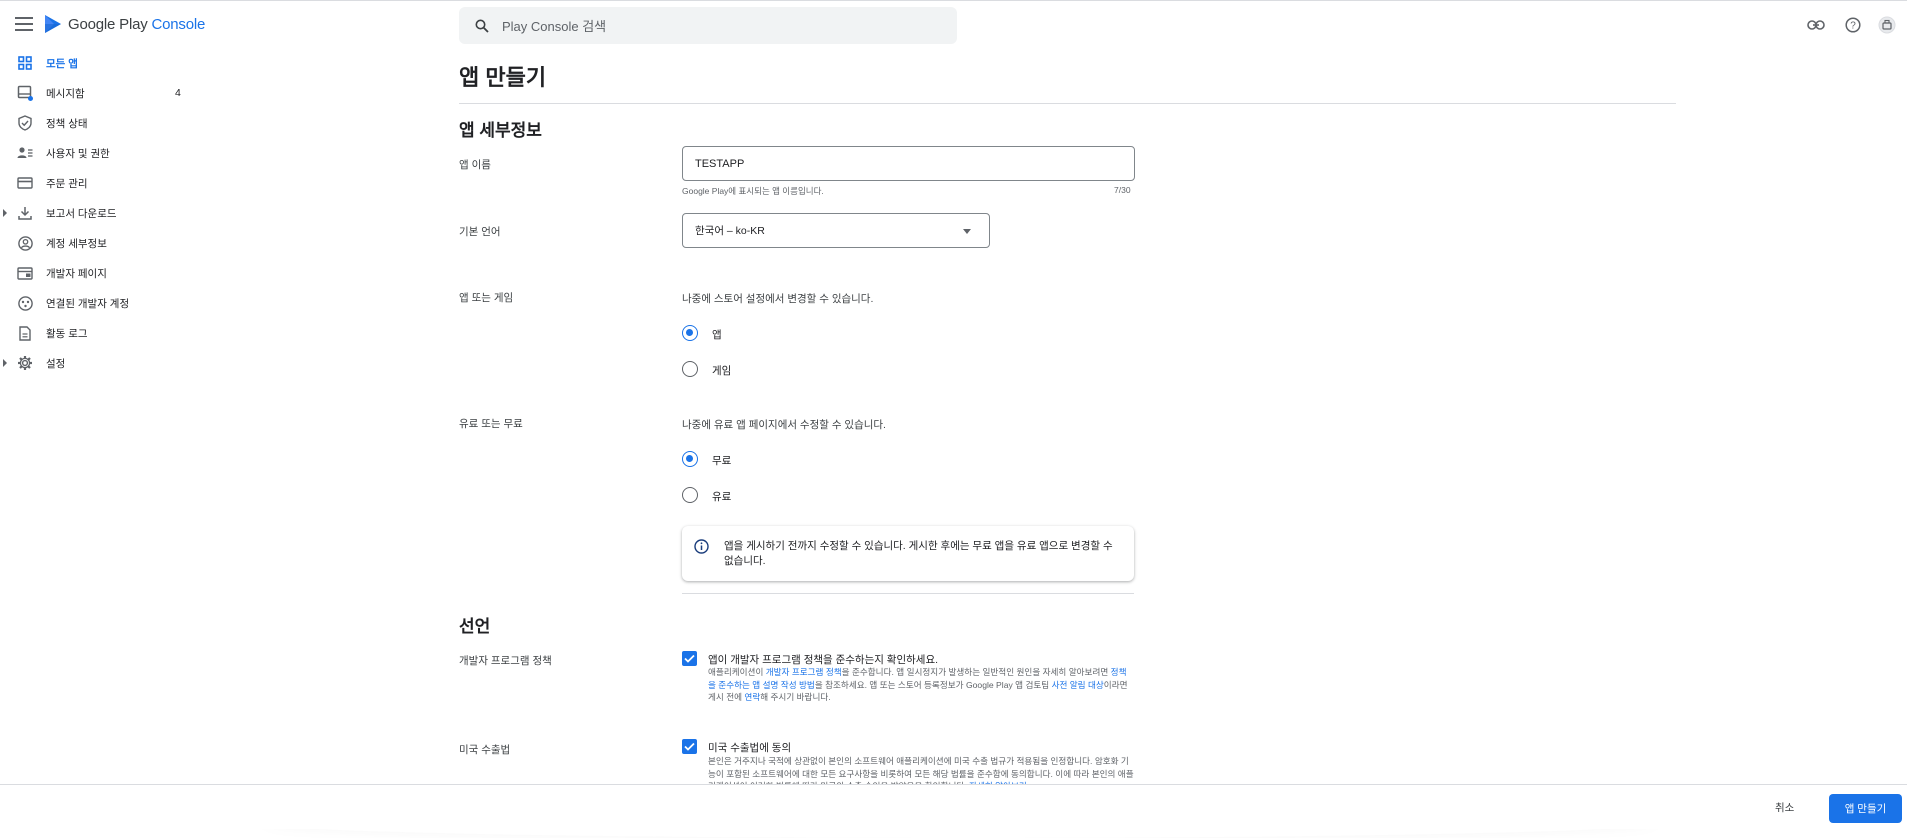 The width and height of the screenshot is (1907, 838). I want to click on sidebar-item-download-reports: 보고서 다운로드, so click(100, 213).